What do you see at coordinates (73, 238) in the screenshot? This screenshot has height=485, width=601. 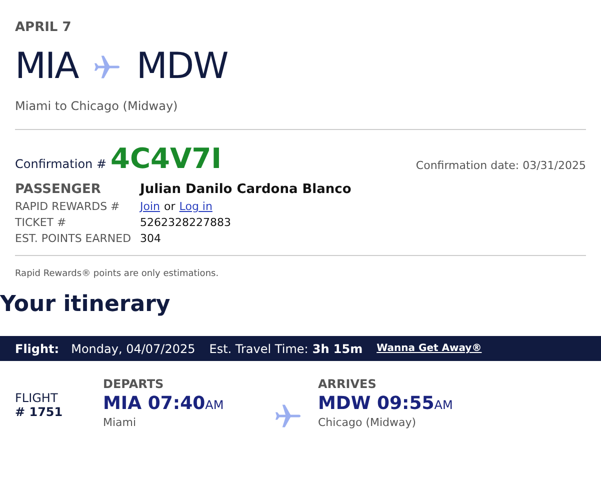 I see `detail-label: EST. POINTS EARNED` at bounding box center [73, 238].